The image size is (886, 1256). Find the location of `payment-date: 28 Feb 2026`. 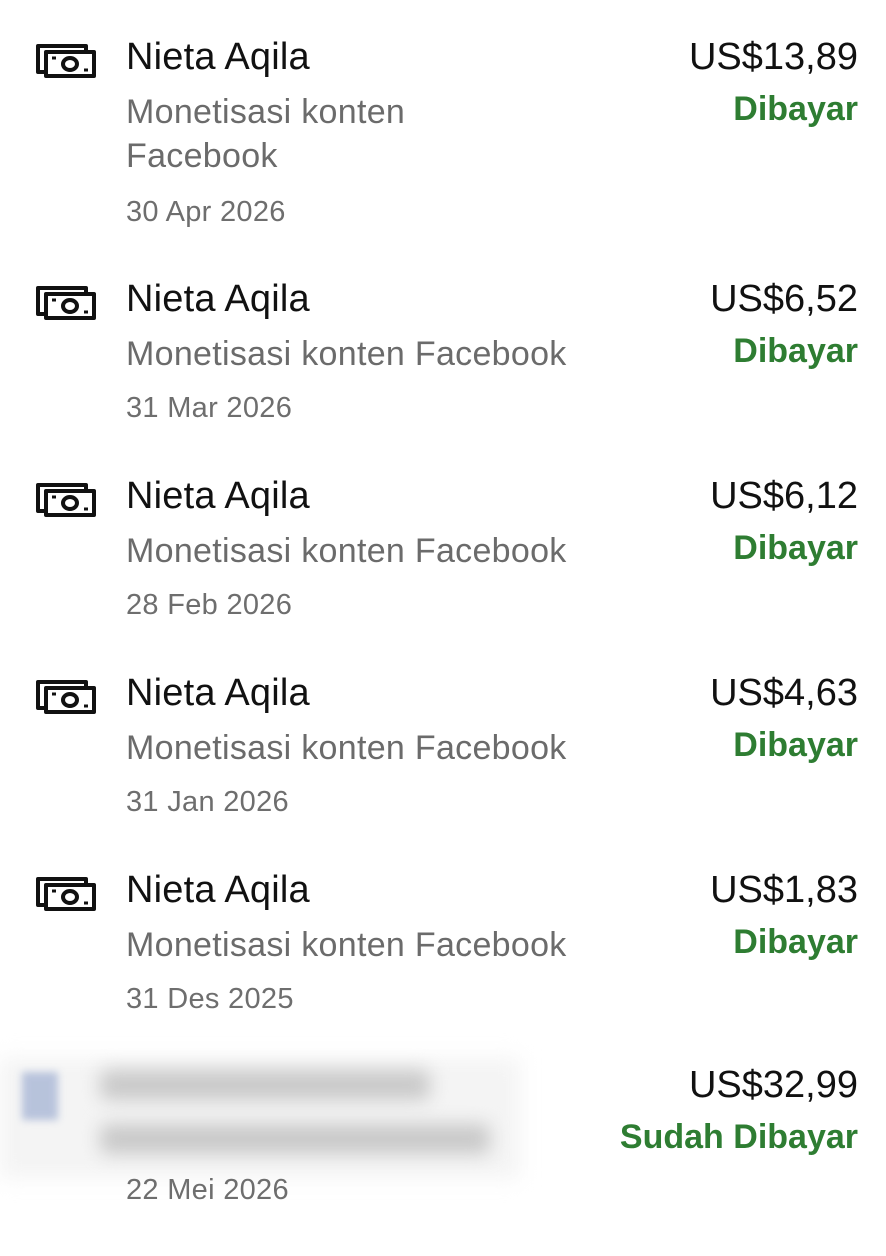

payment-date: 28 Feb 2026 is located at coordinates (209, 605).